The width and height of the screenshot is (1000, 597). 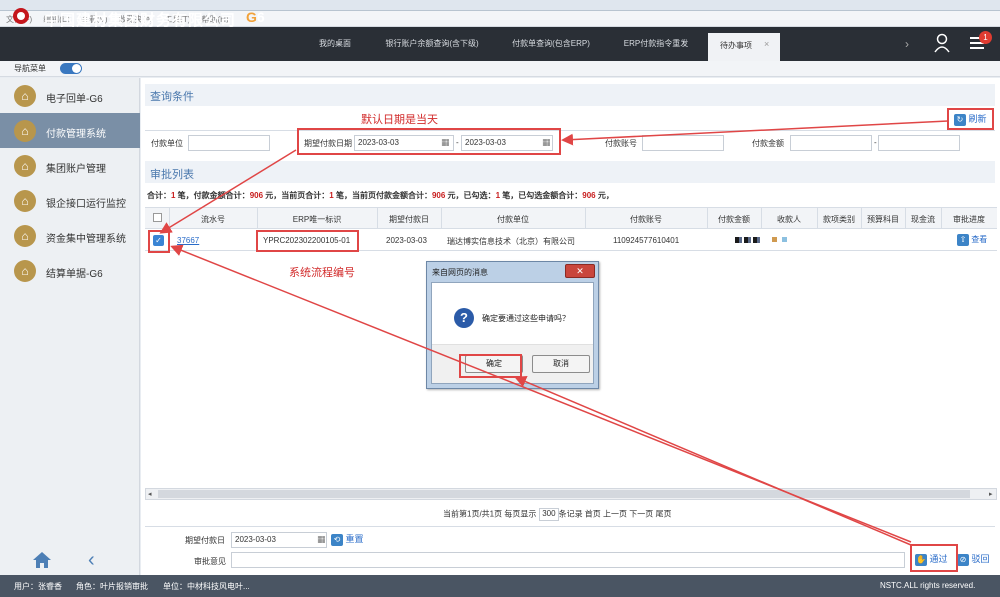 I want to click on nav-bar, so click(x=500, y=69).